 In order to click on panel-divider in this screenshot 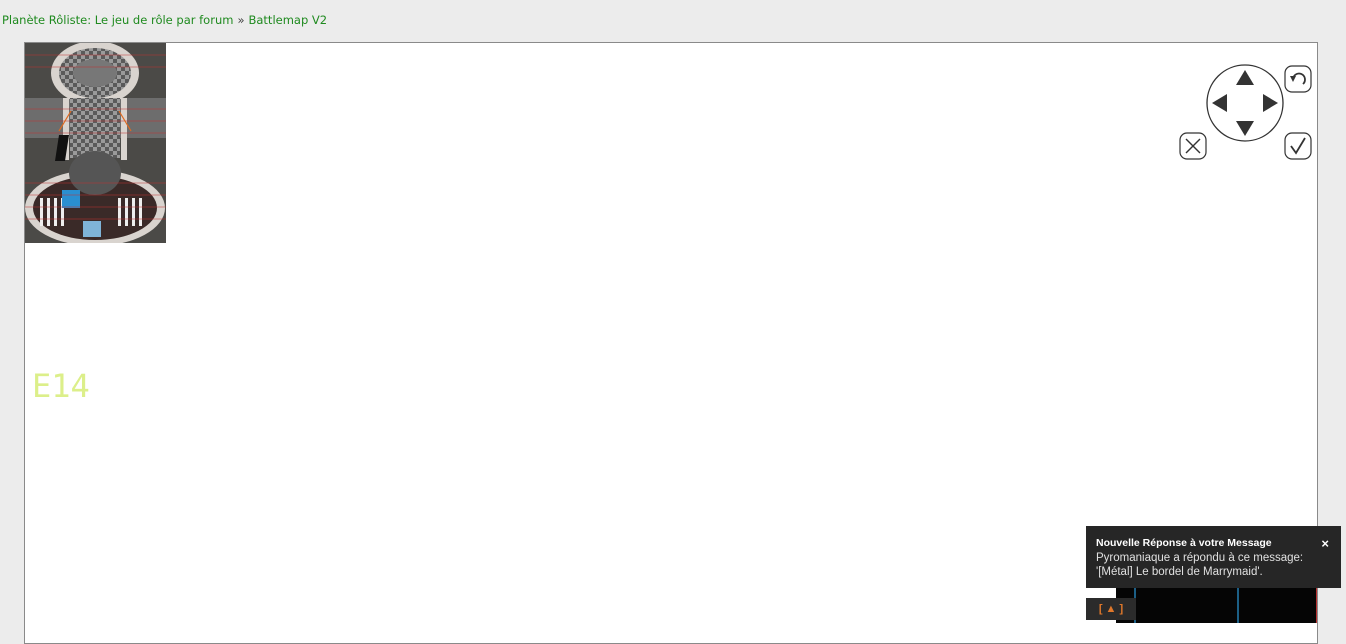, I will do `click(1238, 605)`.